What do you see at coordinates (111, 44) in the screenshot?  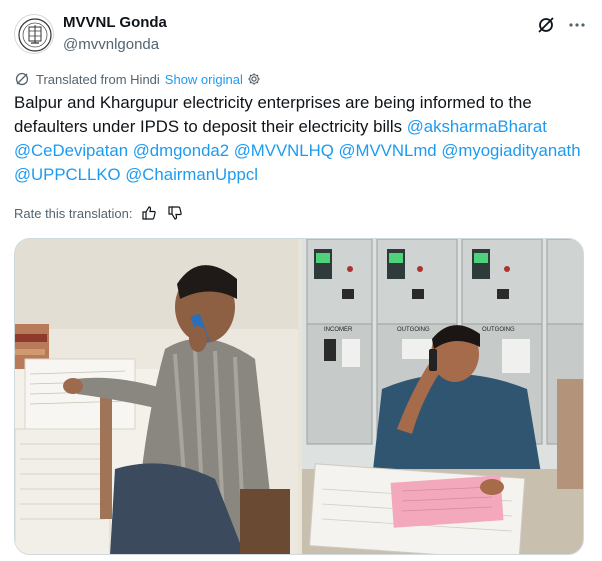 I see `account-handle: @mvvnlgonda` at bounding box center [111, 44].